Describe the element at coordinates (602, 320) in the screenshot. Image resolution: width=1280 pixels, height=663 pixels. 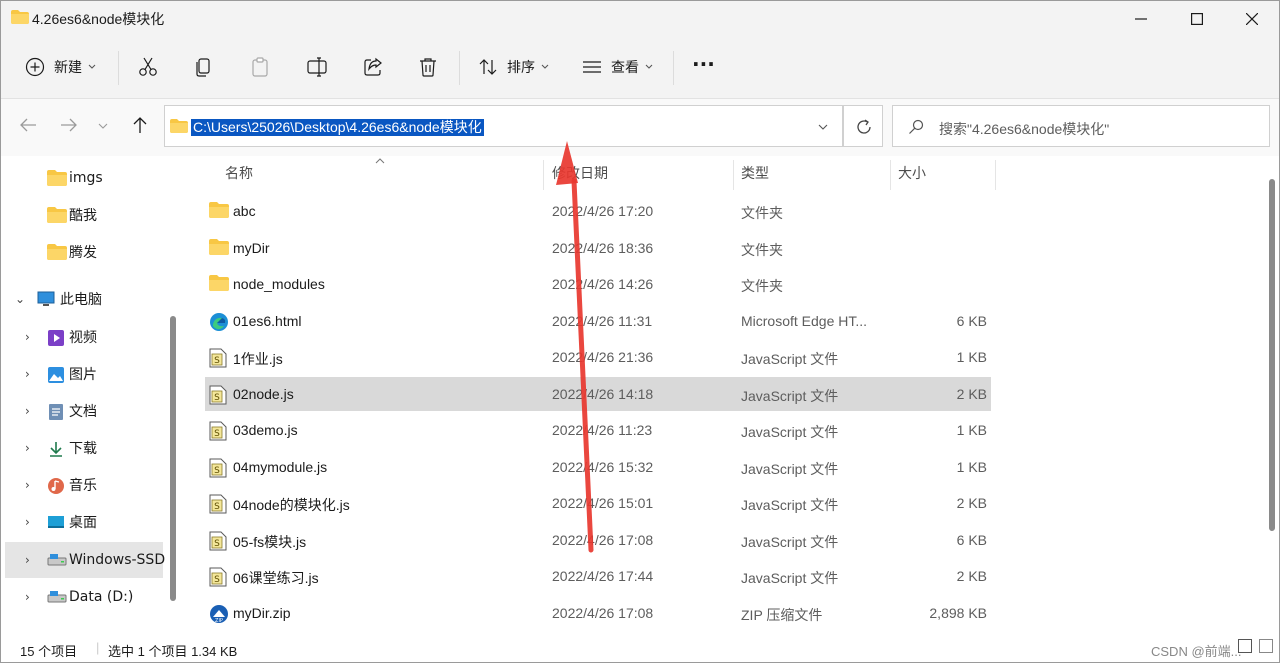
I see `file-date: 2022/4/26 11:31` at that location.